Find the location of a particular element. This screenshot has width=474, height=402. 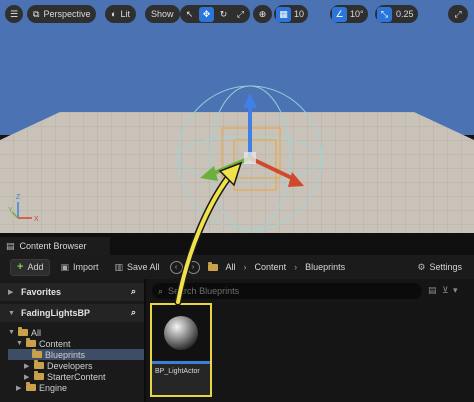

project-header: ▼ FadingLightsBP ⌕ is located at coordinates (72, 313).